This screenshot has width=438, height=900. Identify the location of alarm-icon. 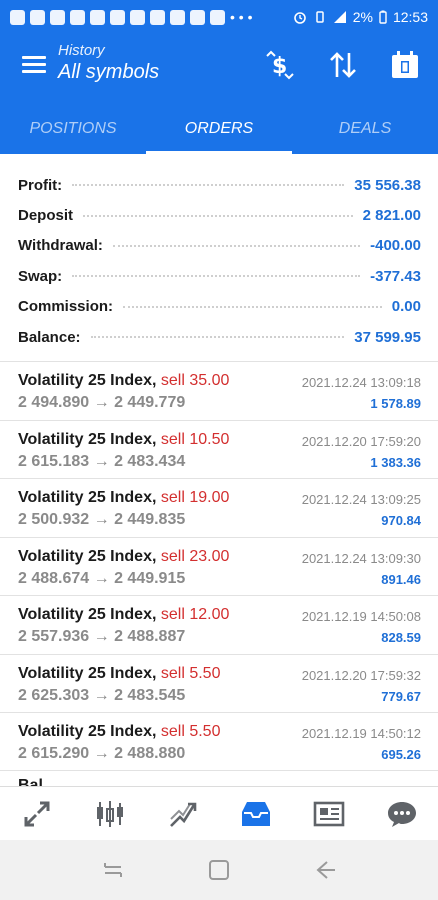
(299, 18).